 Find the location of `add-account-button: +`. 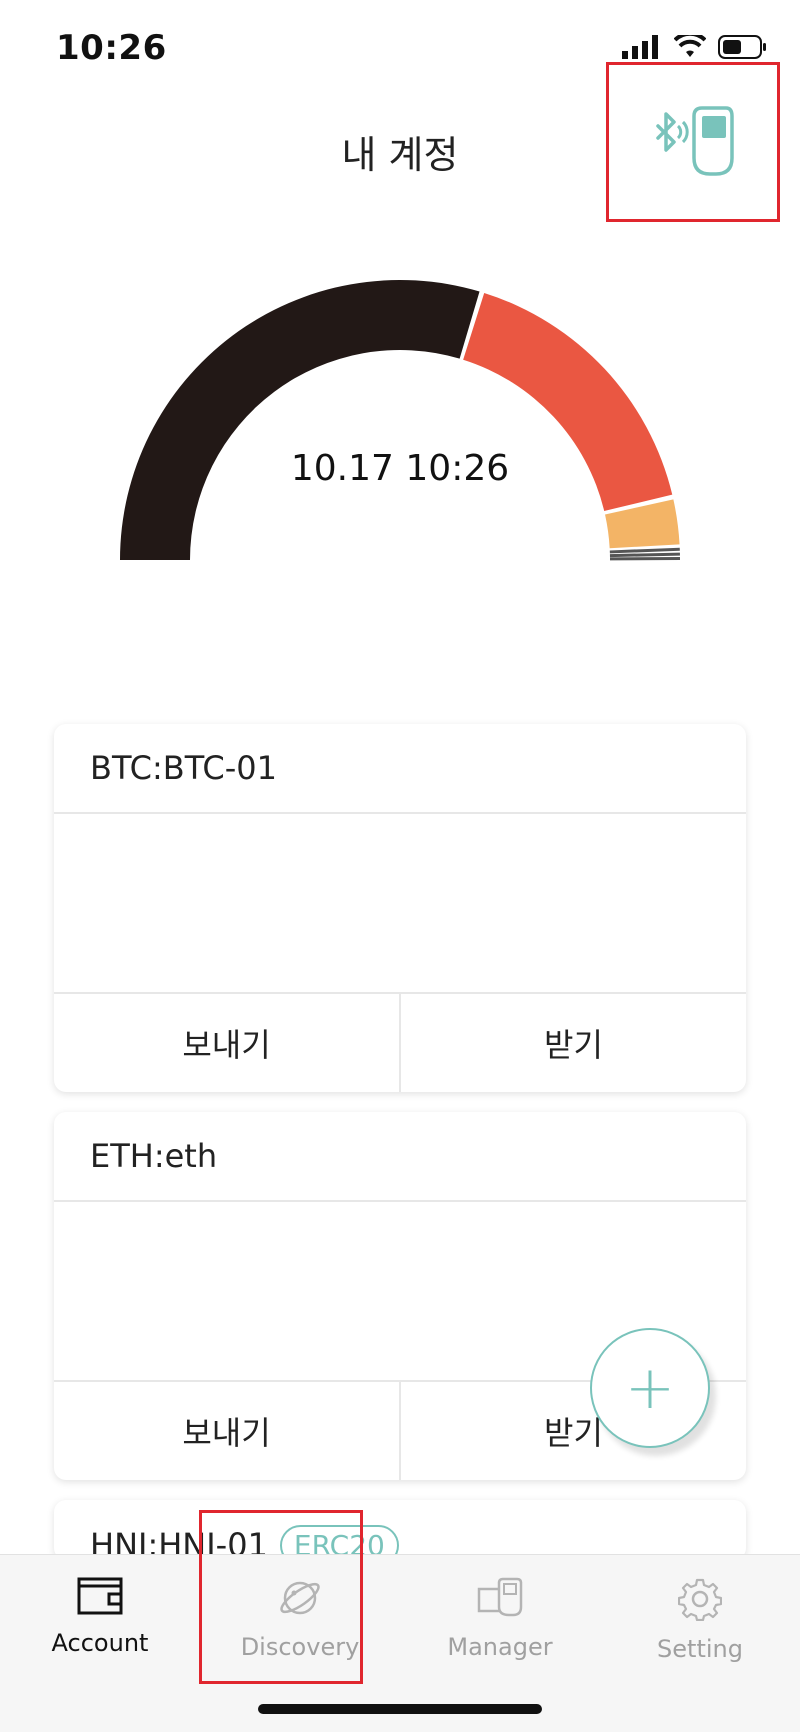

add-account-button: + is located at coordinates (650, 1388).